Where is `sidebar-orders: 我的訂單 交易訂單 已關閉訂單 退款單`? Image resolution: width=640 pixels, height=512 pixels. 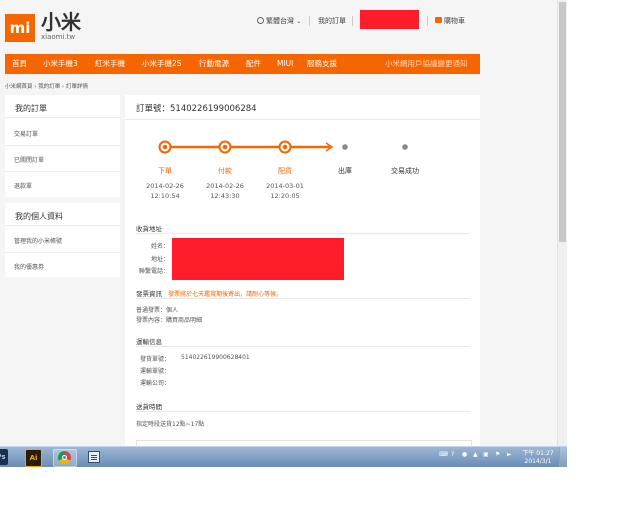 sidebar-orders: 我的訂單 交易訂單 已關閉訂單 退款單 is located at coordinates (62, 146).